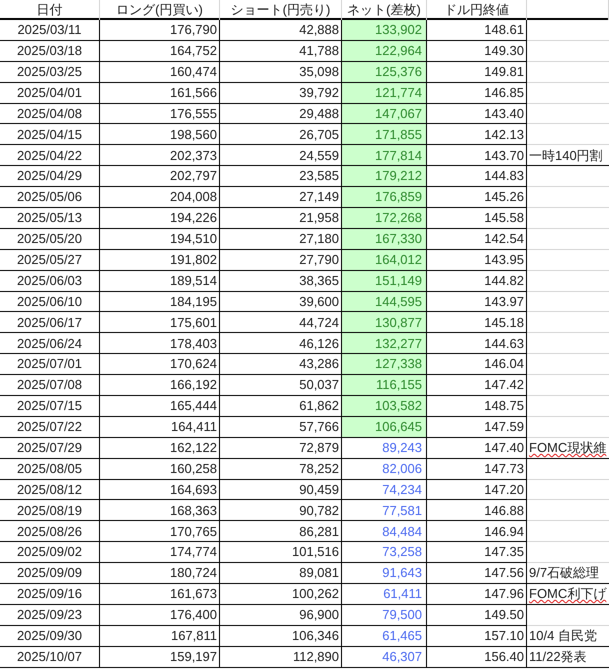  What do you see at coordinates (160, 573) in the screenshot?
I see `long-cell: 180,724` at bounding box center [160, 573].